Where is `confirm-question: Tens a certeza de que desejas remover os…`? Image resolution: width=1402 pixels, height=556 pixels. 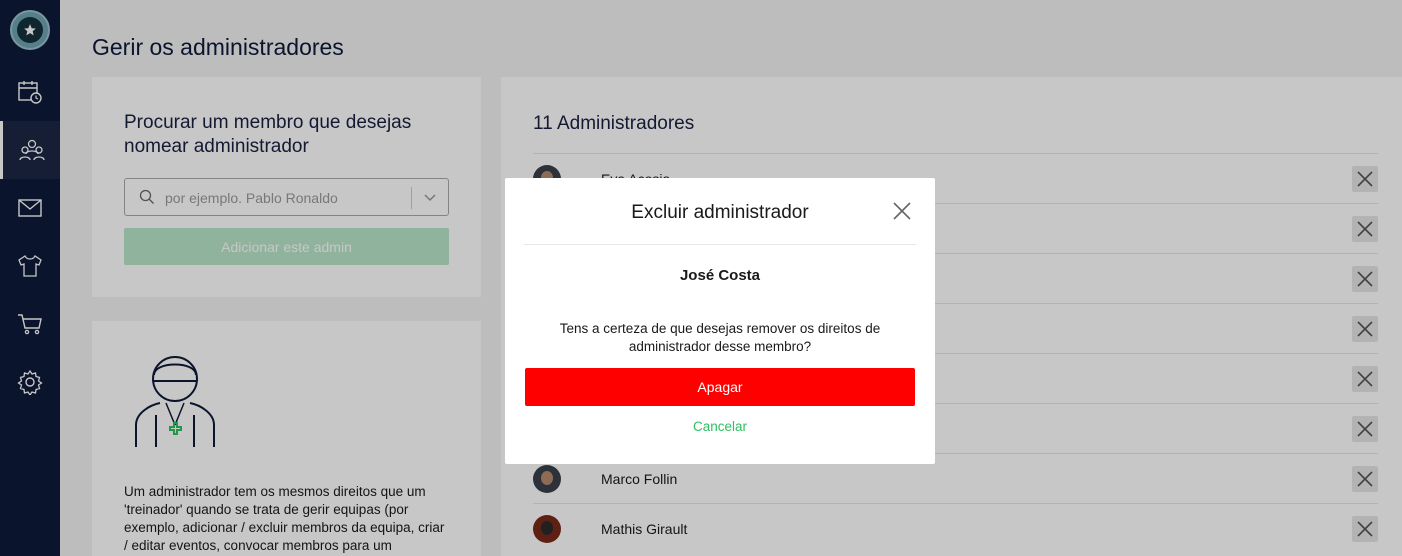
confirm-question: Tens a certeza de que desejas remover os… is located at coordinates (720, 337).